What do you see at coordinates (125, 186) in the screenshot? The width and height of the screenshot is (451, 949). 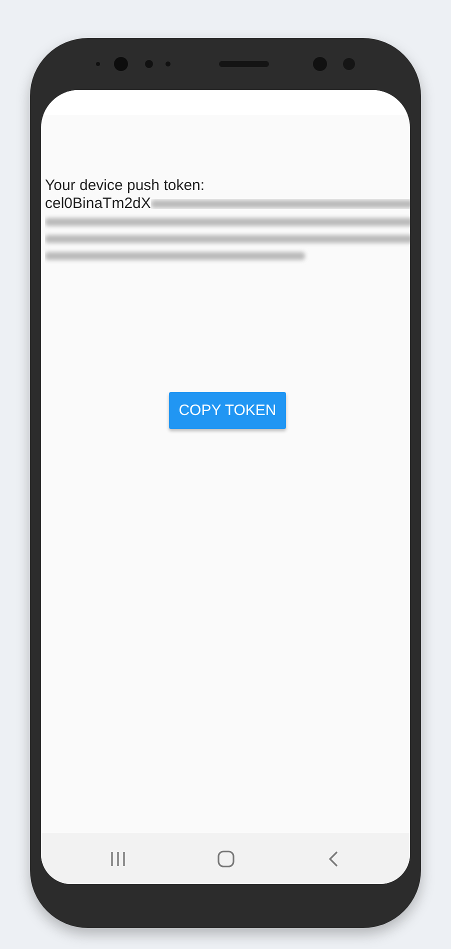 I see `token-label: Your device push token:` at bounding box center [125, 186].